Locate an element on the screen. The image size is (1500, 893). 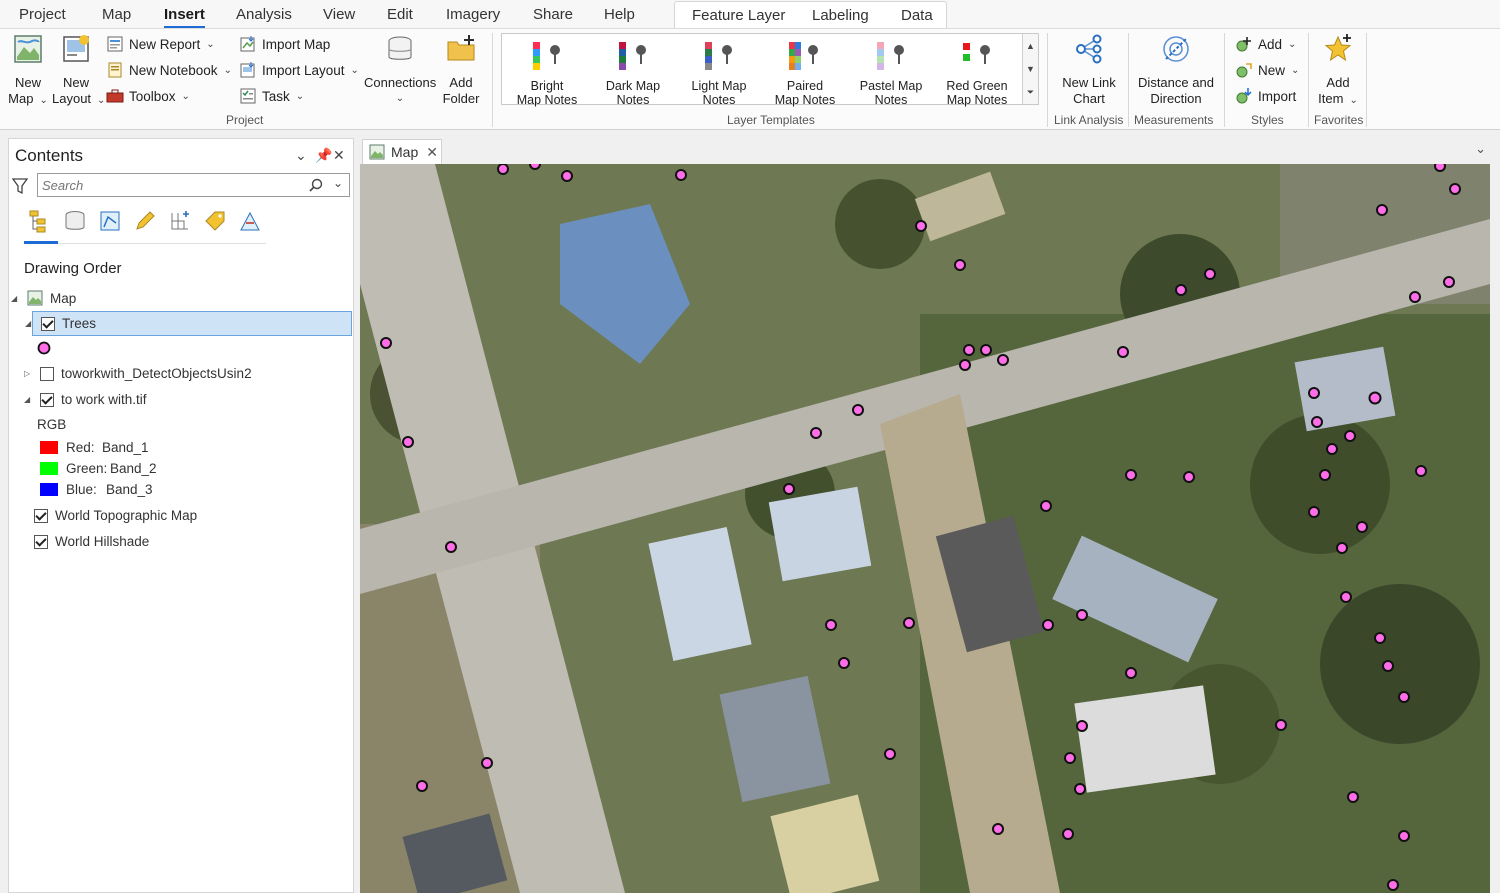
layer-row-trees: ◢ Trees is located at coordinates (188, 323).